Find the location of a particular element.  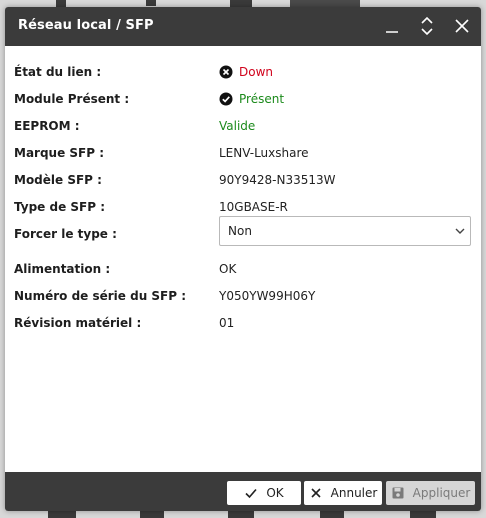

row-sfp-type: Type de SFP : 10GBASE-R is located at coordinates (243, 208).